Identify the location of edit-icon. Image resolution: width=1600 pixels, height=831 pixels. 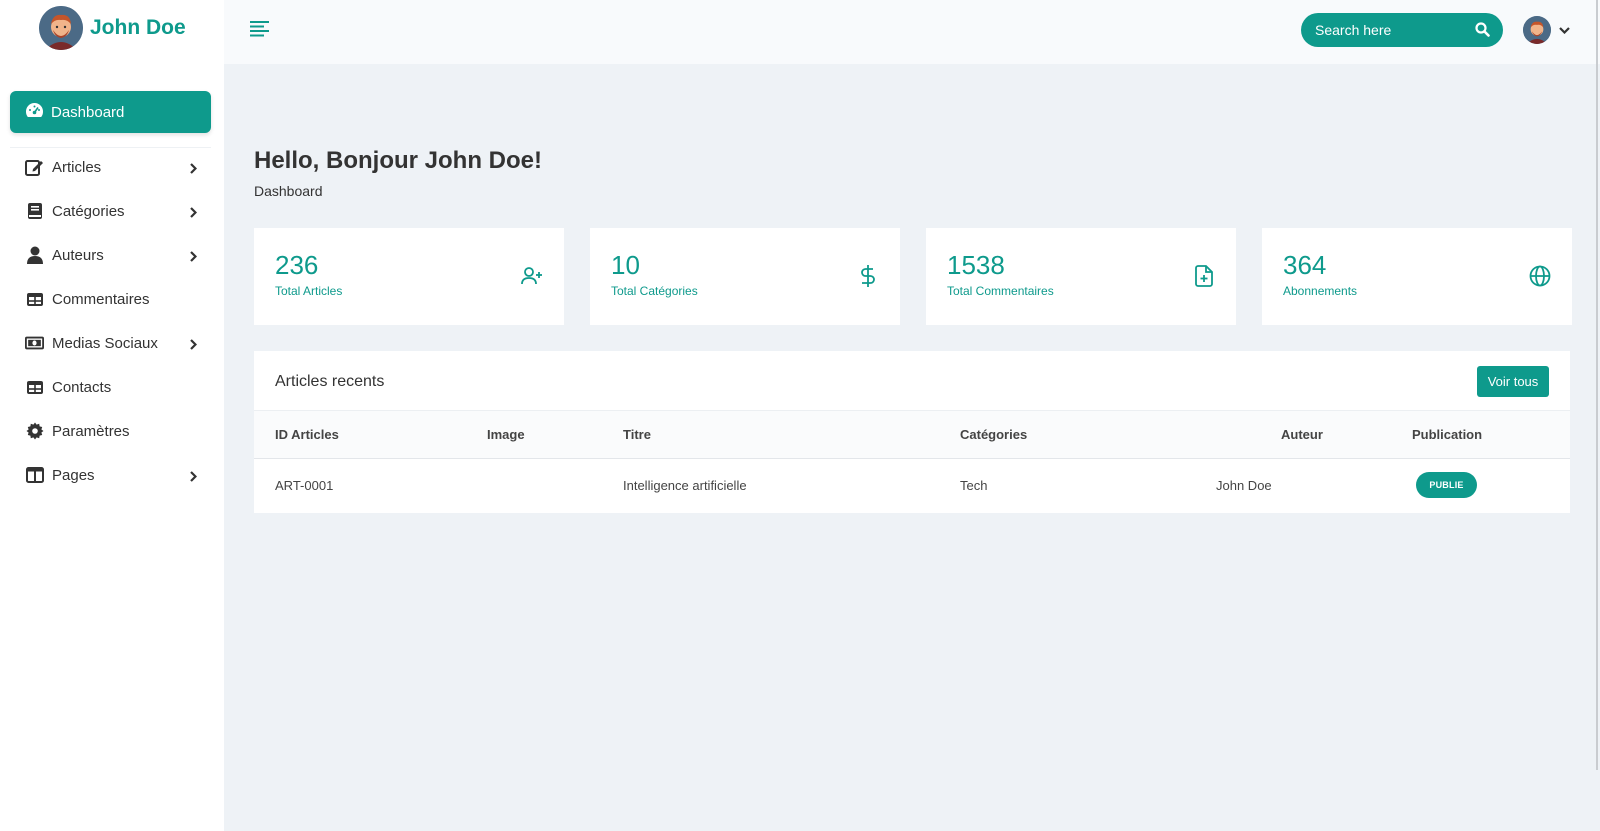
(34, 167).